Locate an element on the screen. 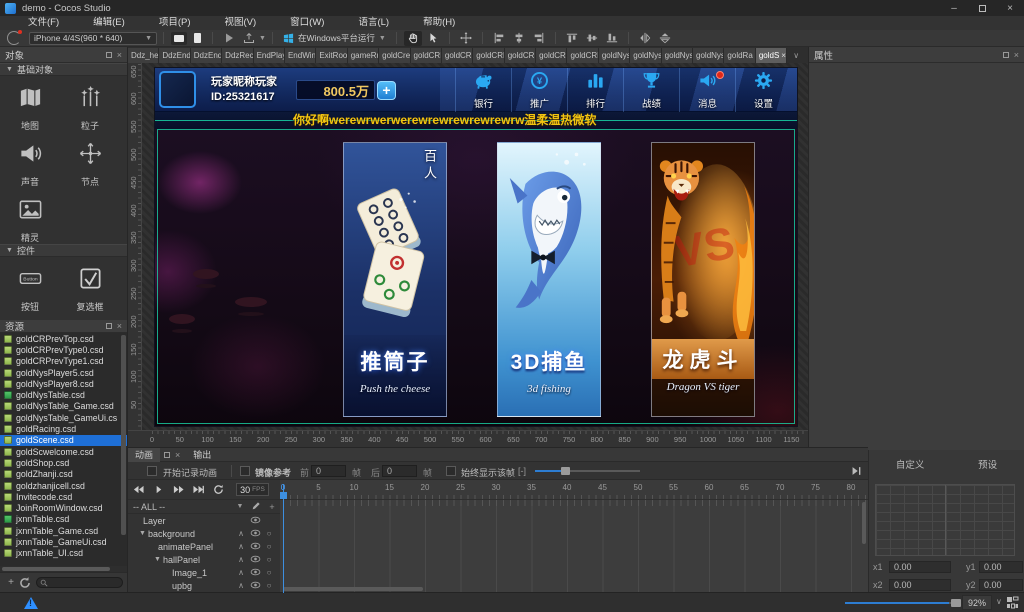 This screenshot has height=612, width=1024. resource-file-row: goldCRPrevTop.csd is located at coordinates (63, 338).